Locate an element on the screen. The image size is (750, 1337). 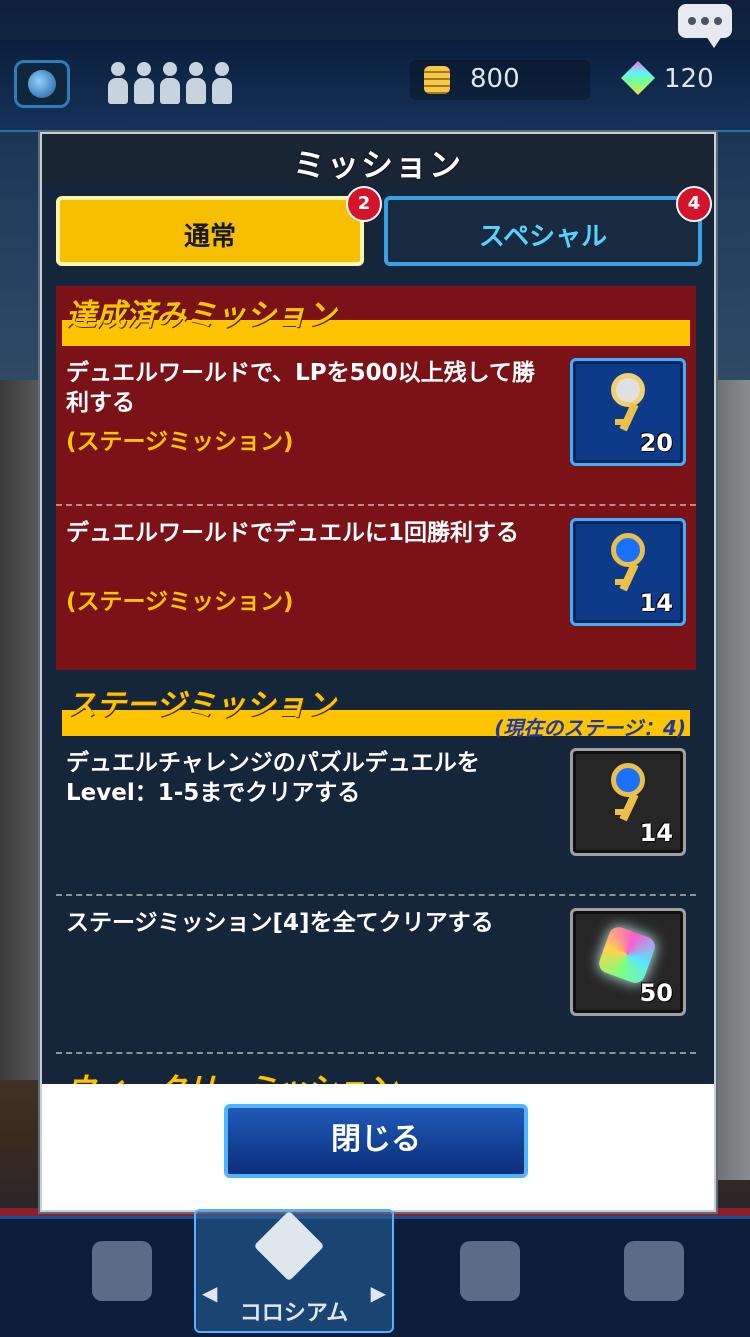
silver-key-icon is located at coordinates (627, 403).